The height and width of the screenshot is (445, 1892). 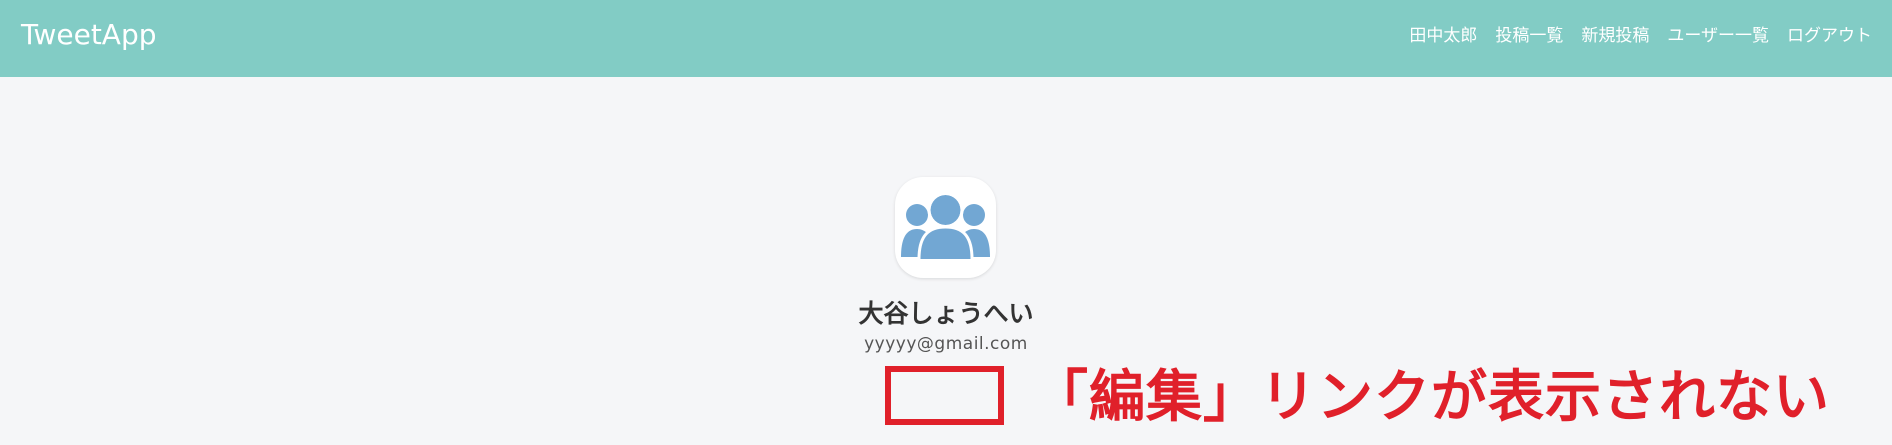 I want to click on annotation-caption: 「編集」リンクが表示されない, so click(x=1431, y=397).